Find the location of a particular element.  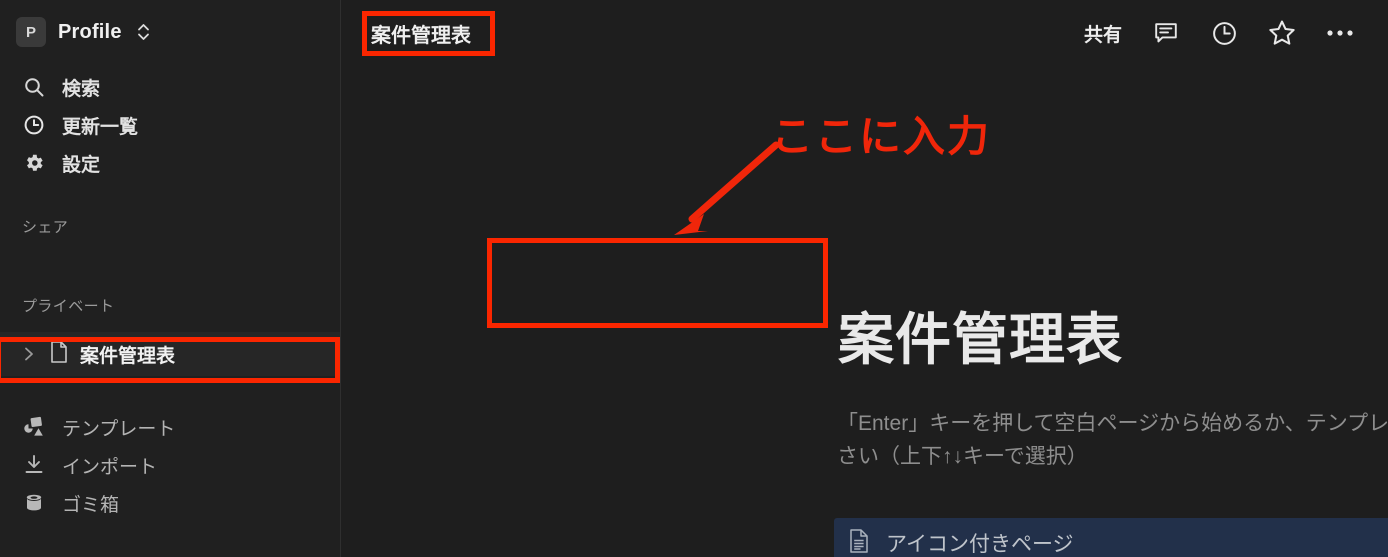

comment-icon is located at coordinates (1166, 33).